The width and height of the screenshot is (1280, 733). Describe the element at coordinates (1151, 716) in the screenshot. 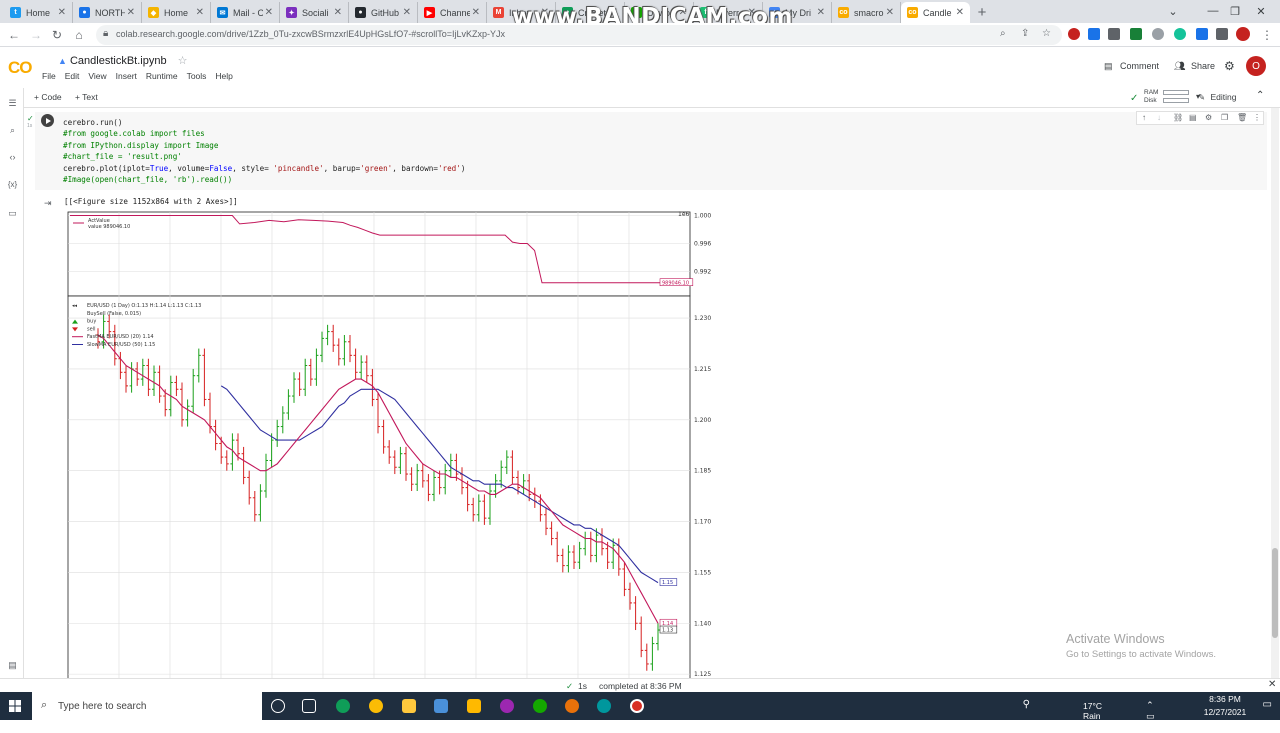

I see `tray-icons: ⌃ ▭ ◁)` at that location.